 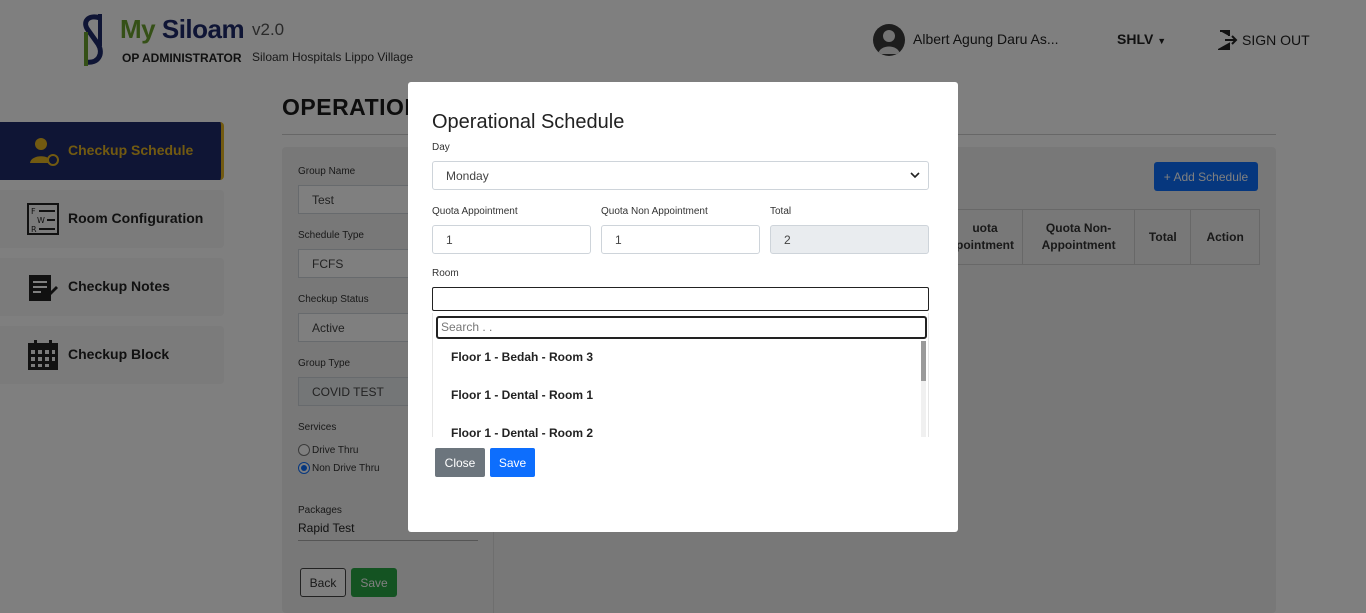 I want to click on room-label: Room, so click(x=445, y=273).